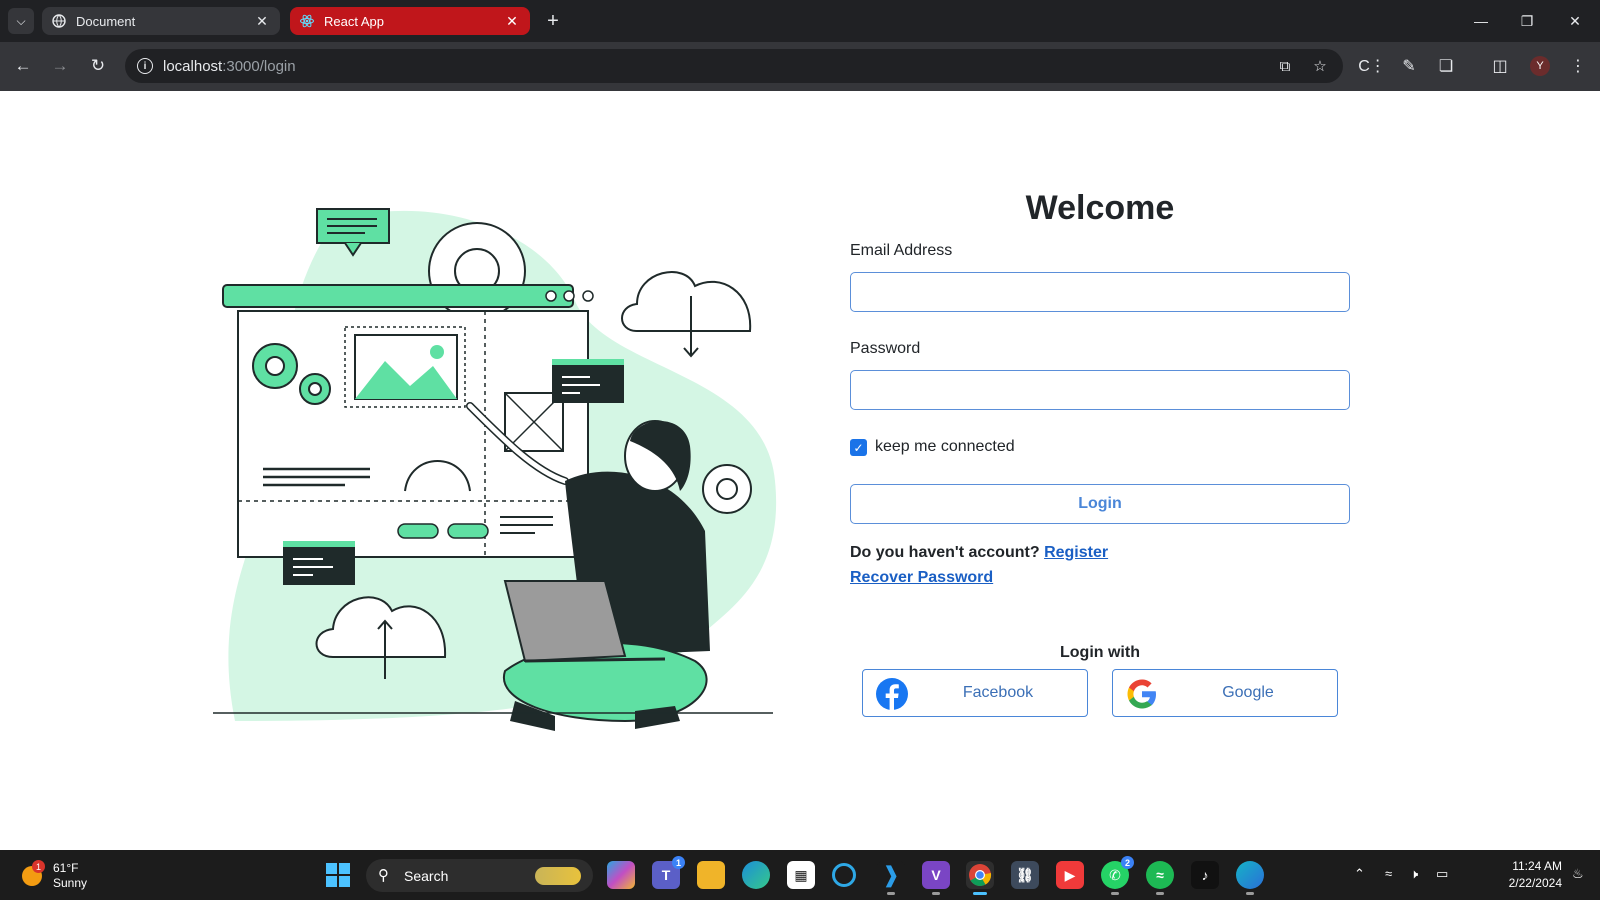 The image size is (1600, 900). What do you see at coordinates (686, 314) in the screenshot?
I see `cloud-download-icon` at bounding box center [686, 314].